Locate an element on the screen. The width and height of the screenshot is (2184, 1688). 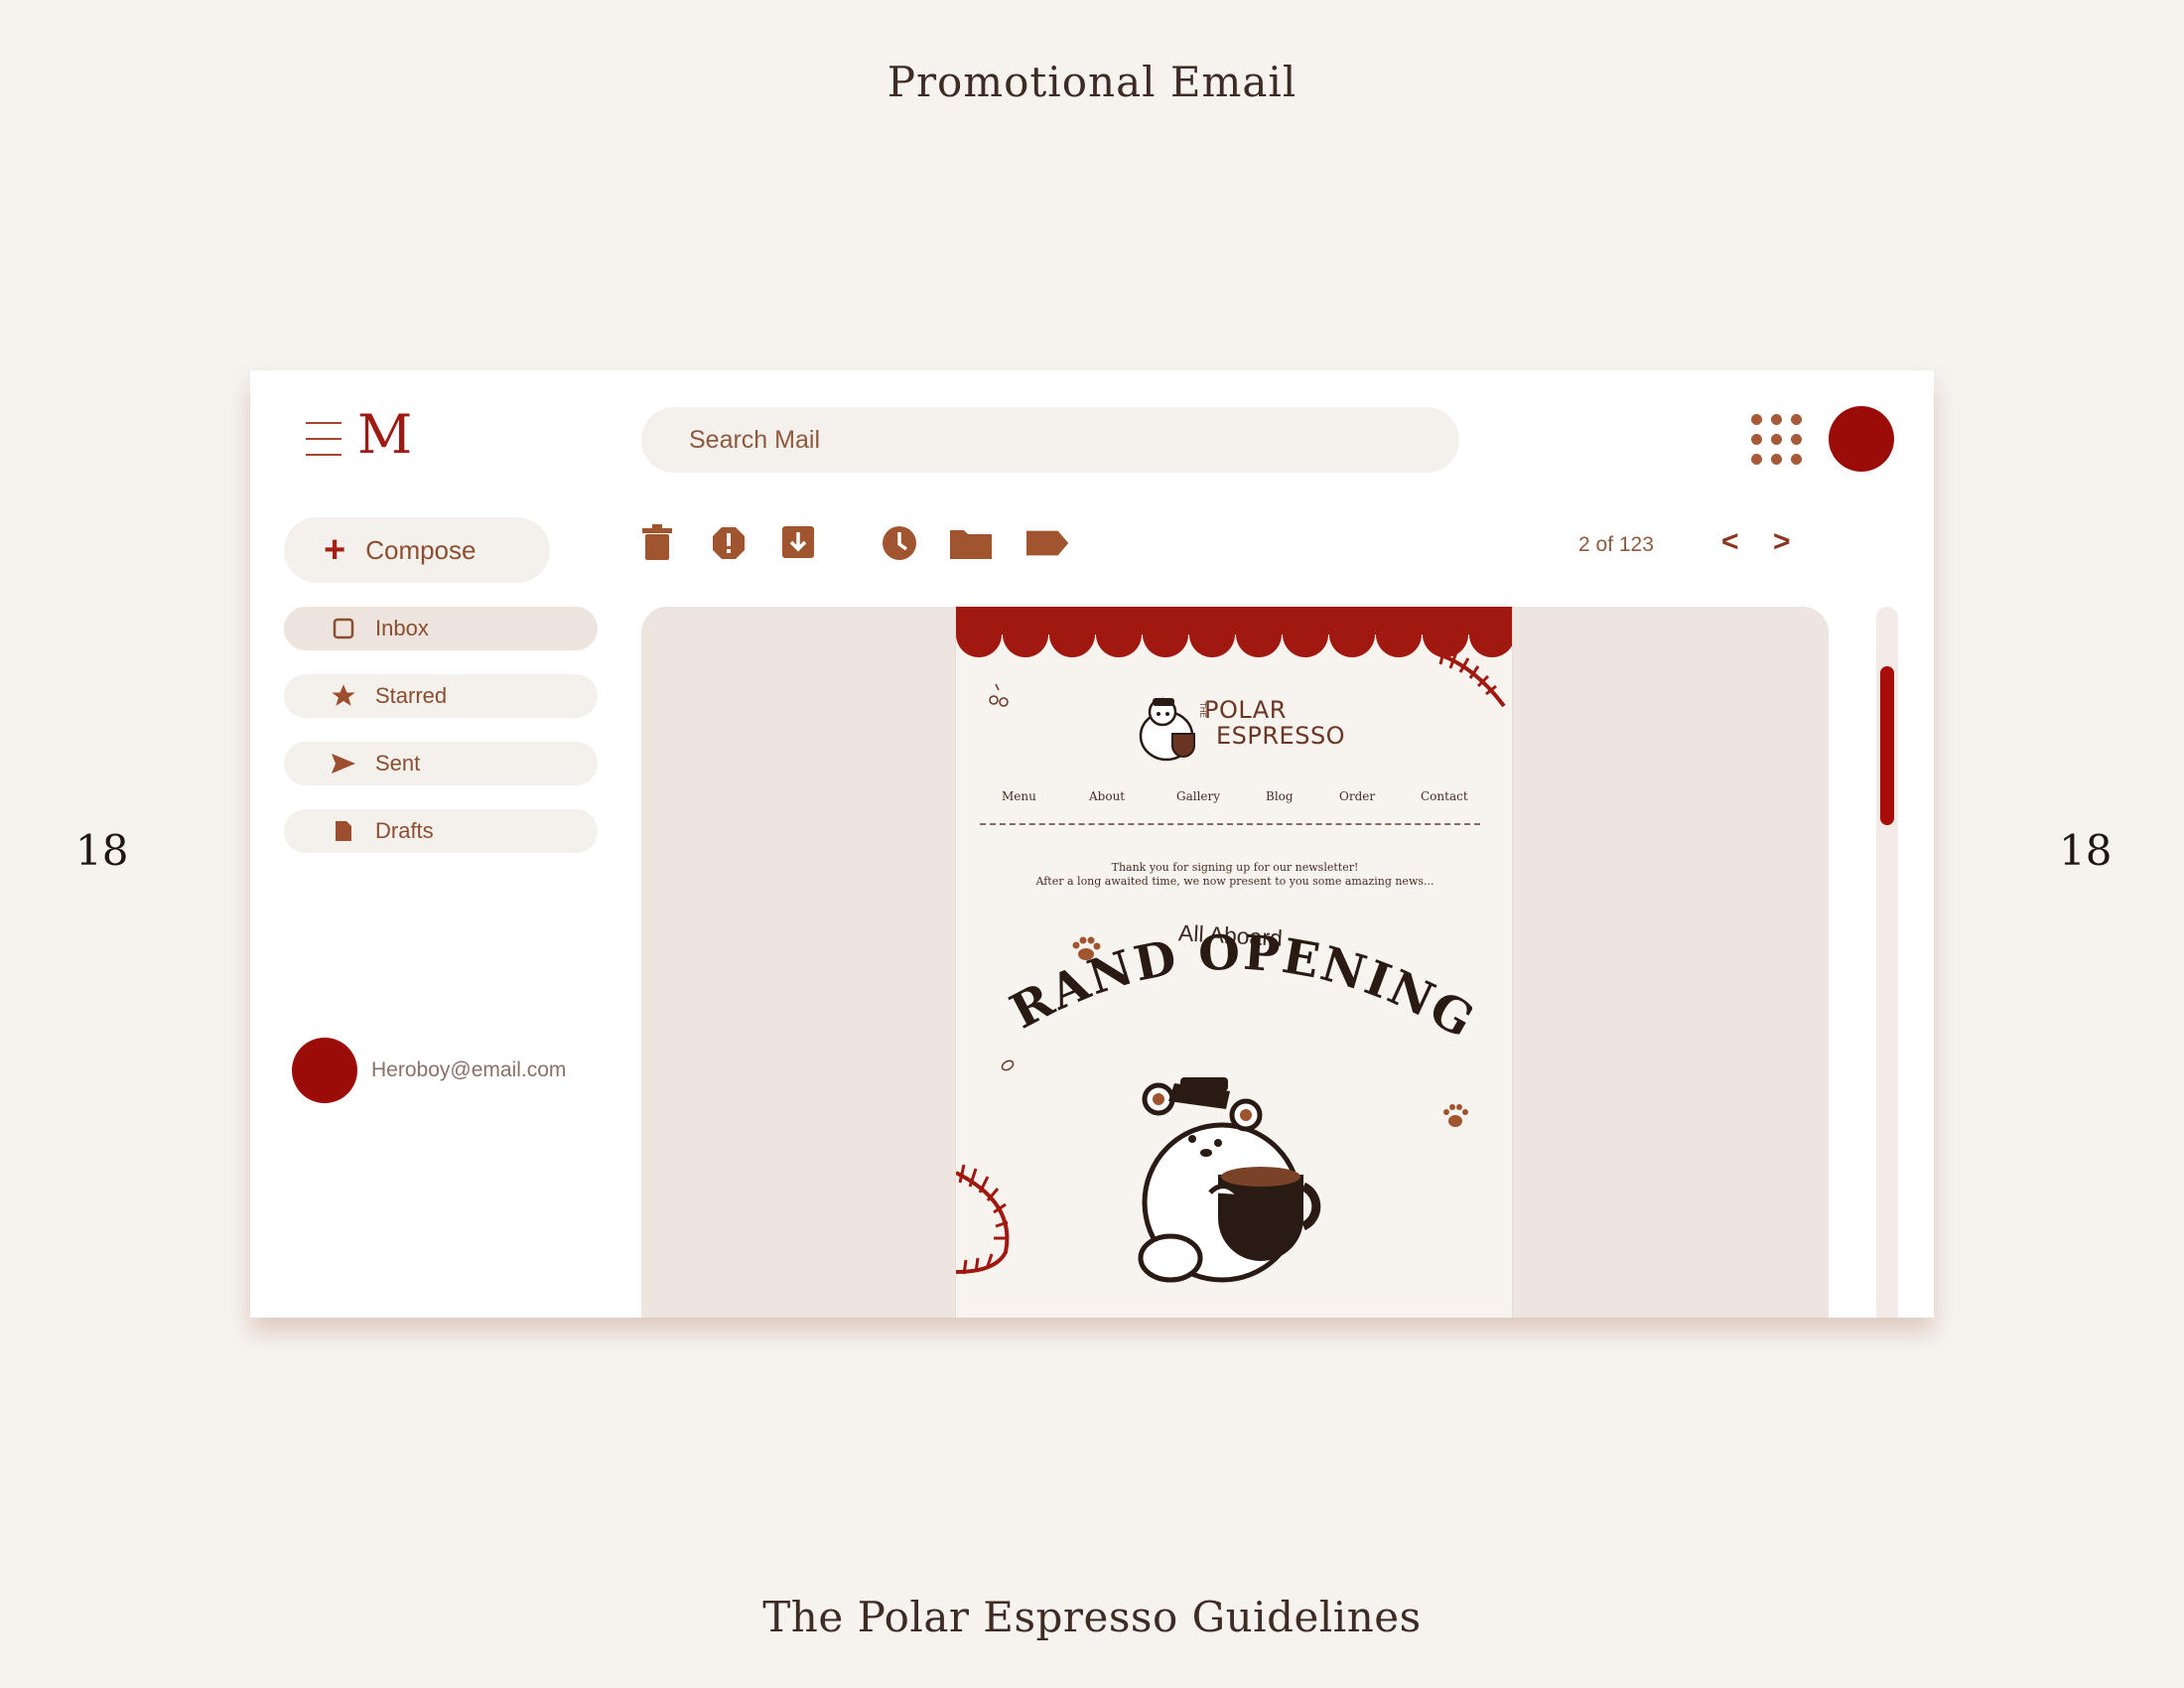
headline-text: GRAND OPENING! is located at coordinates (1234, 984).